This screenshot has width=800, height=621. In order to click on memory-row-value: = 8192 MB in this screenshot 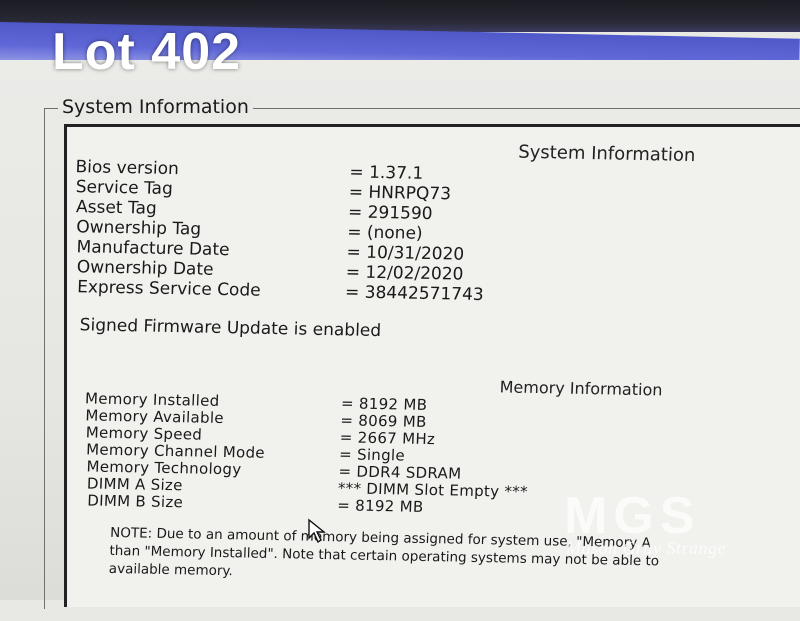, I will do `click(380, 506)`.